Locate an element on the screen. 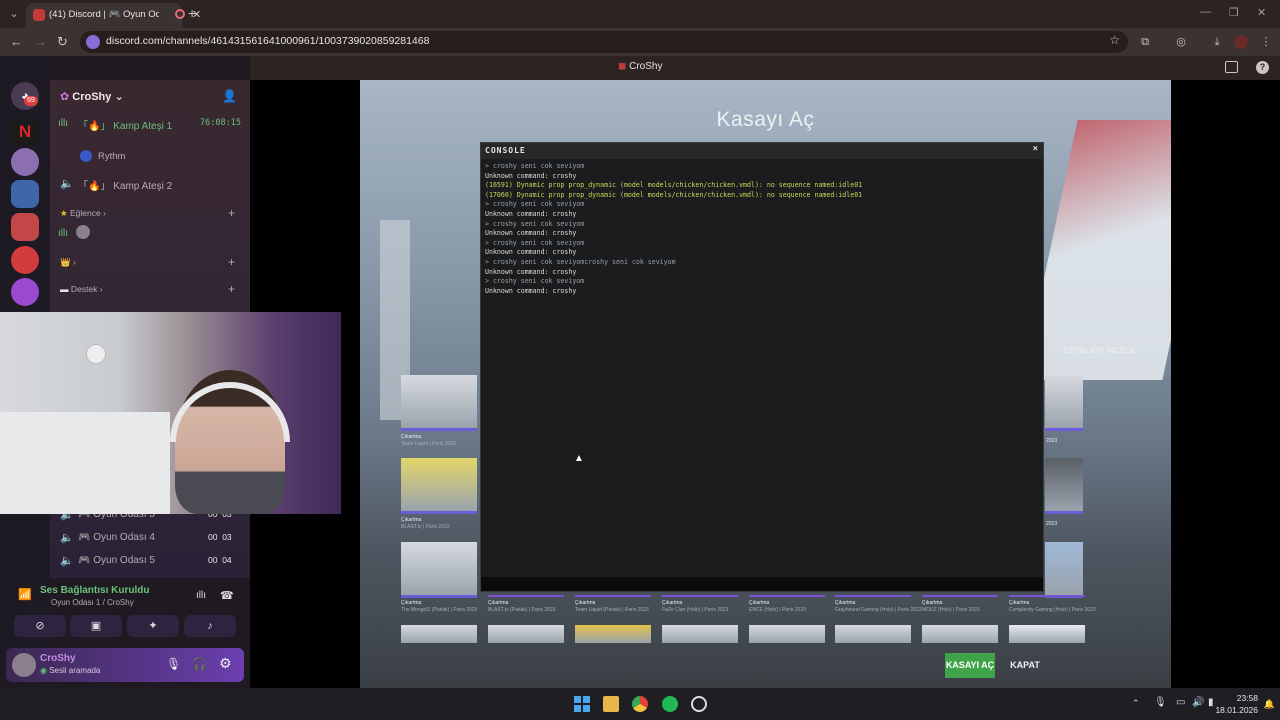  noise-suppression-icon: ıllı is located at coordinates (201, 595).